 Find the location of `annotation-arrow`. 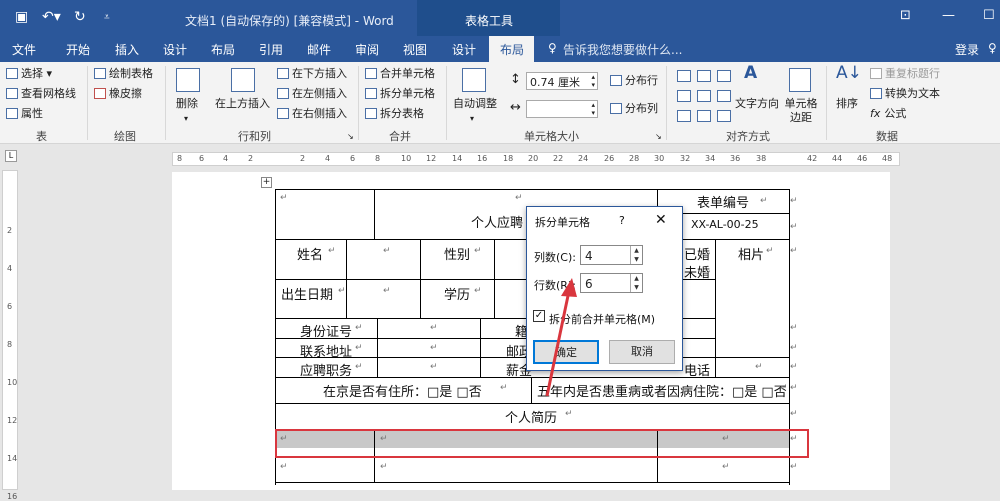

annotation-arrow is located at coordinates (561, 337).